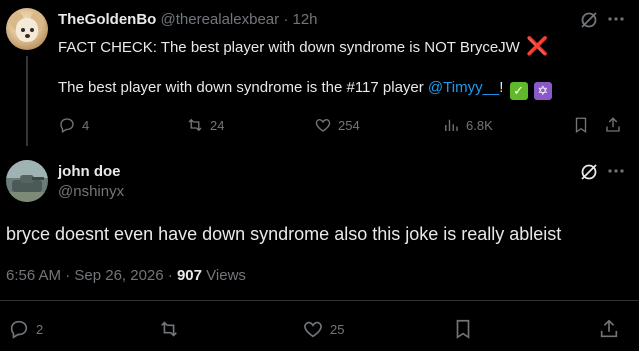  I want to click on tweet-header: TheGoldenBo @therealalexbear · 12h, so click(188, 20).